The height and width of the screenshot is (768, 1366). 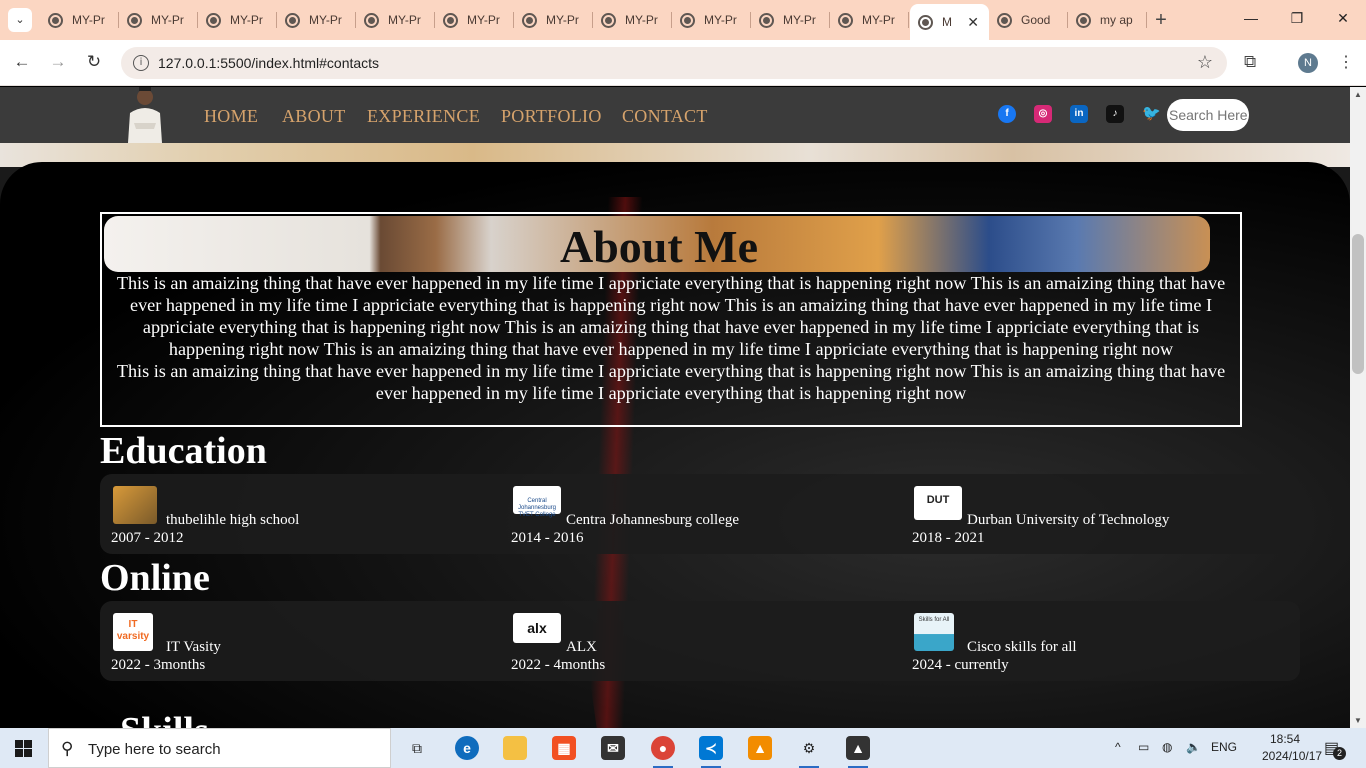 What do you see at coordinates (94, 62) in the screenshot?
I see `reload-button: ↻` at bounding box center [94, 62].